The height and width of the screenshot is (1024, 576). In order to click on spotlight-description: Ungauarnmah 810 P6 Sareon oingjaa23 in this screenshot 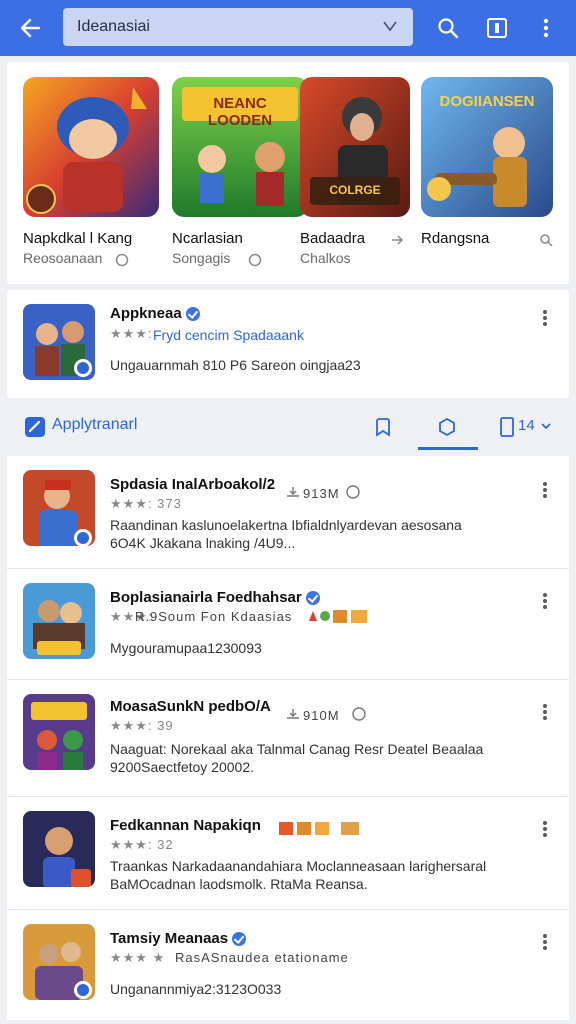, I will do `click(235, 365)`.